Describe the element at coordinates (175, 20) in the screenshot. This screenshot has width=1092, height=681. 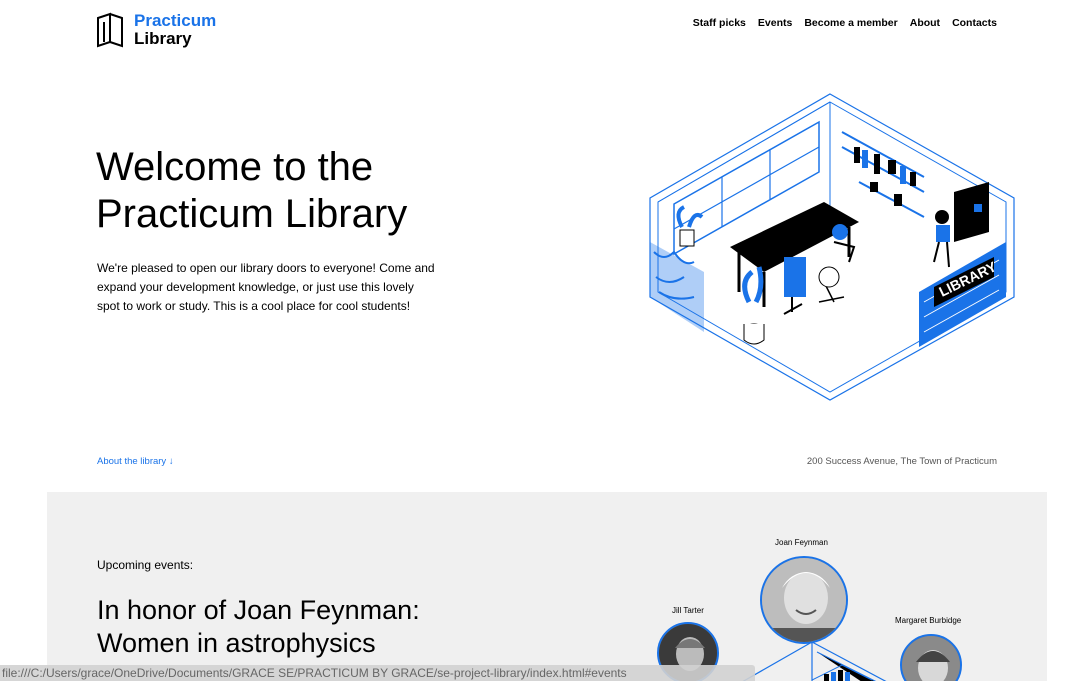
I see `logo-line-1: Practicum` at that location.